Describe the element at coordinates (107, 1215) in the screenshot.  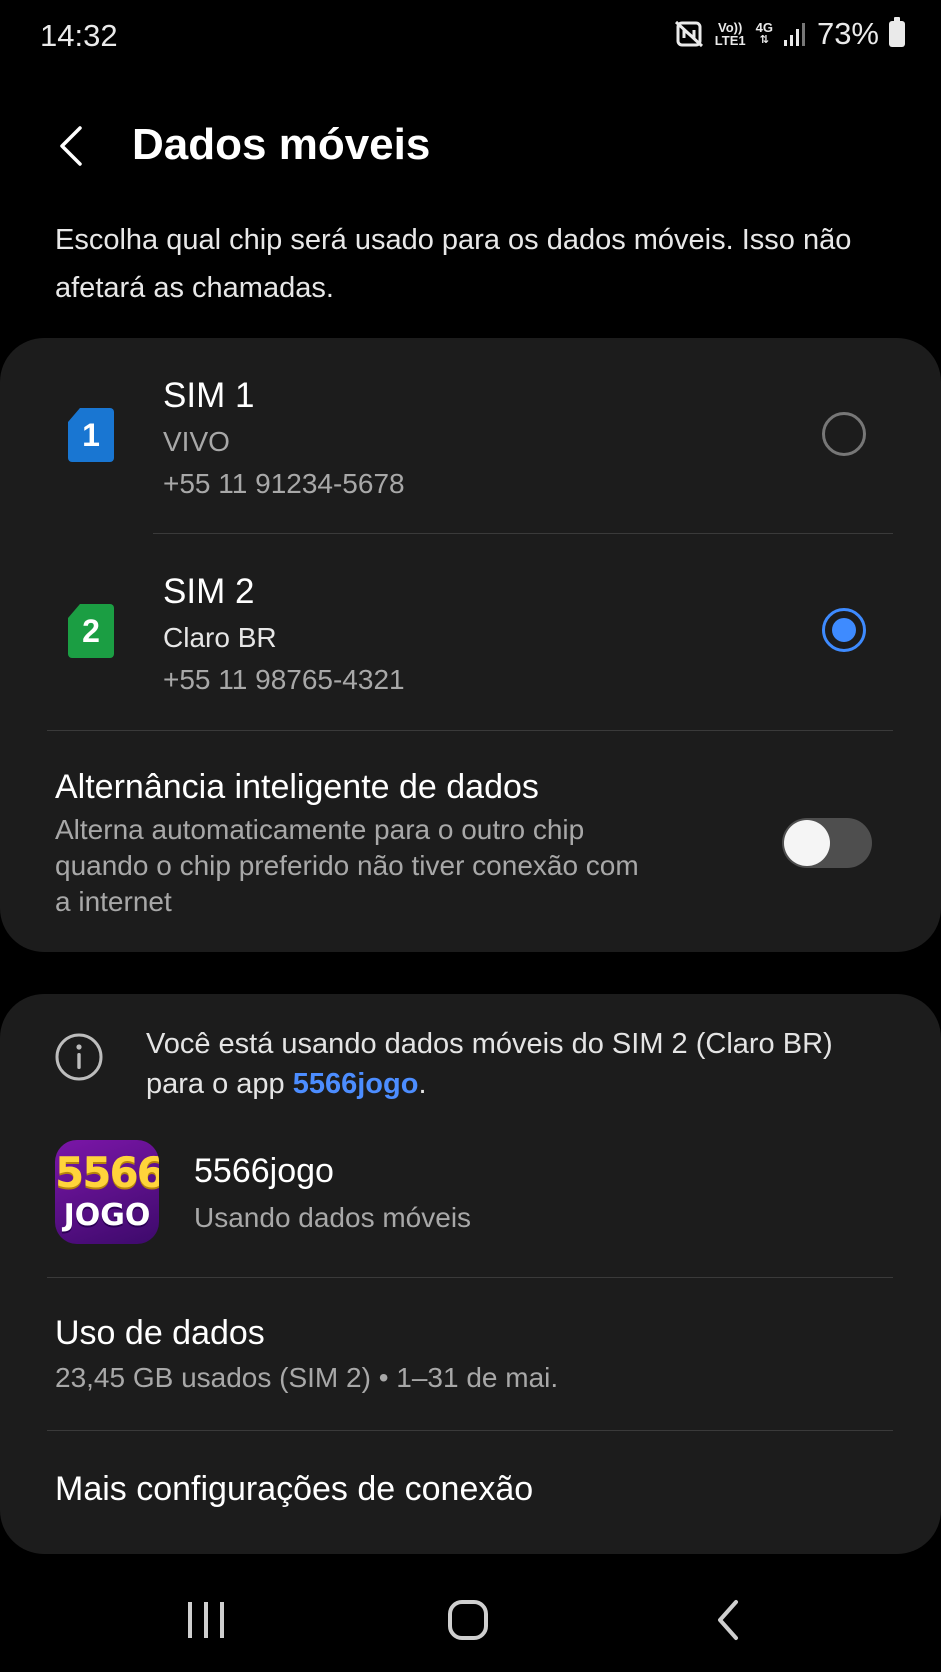
I see `app-logo-bottom-text: JOGO` at that location.